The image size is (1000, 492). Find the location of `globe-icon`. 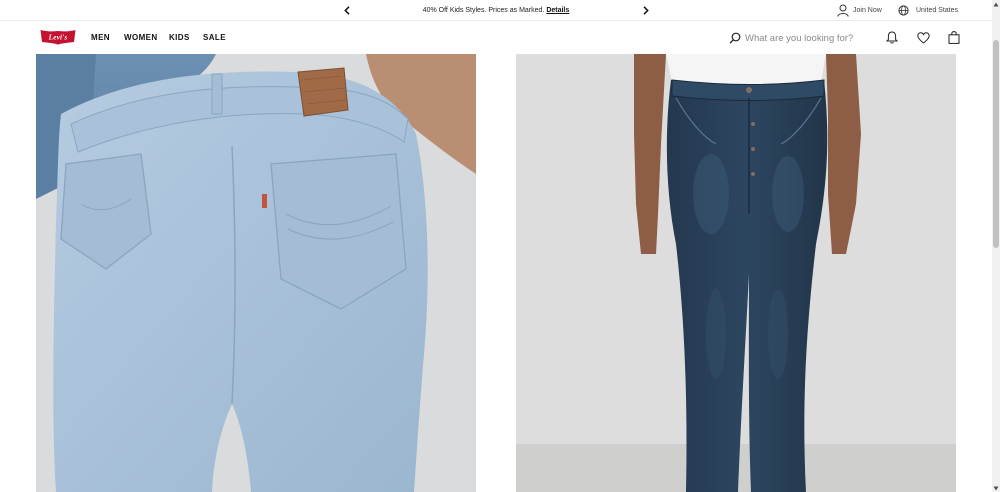

globe-icon is located at coordinates (903, 10).